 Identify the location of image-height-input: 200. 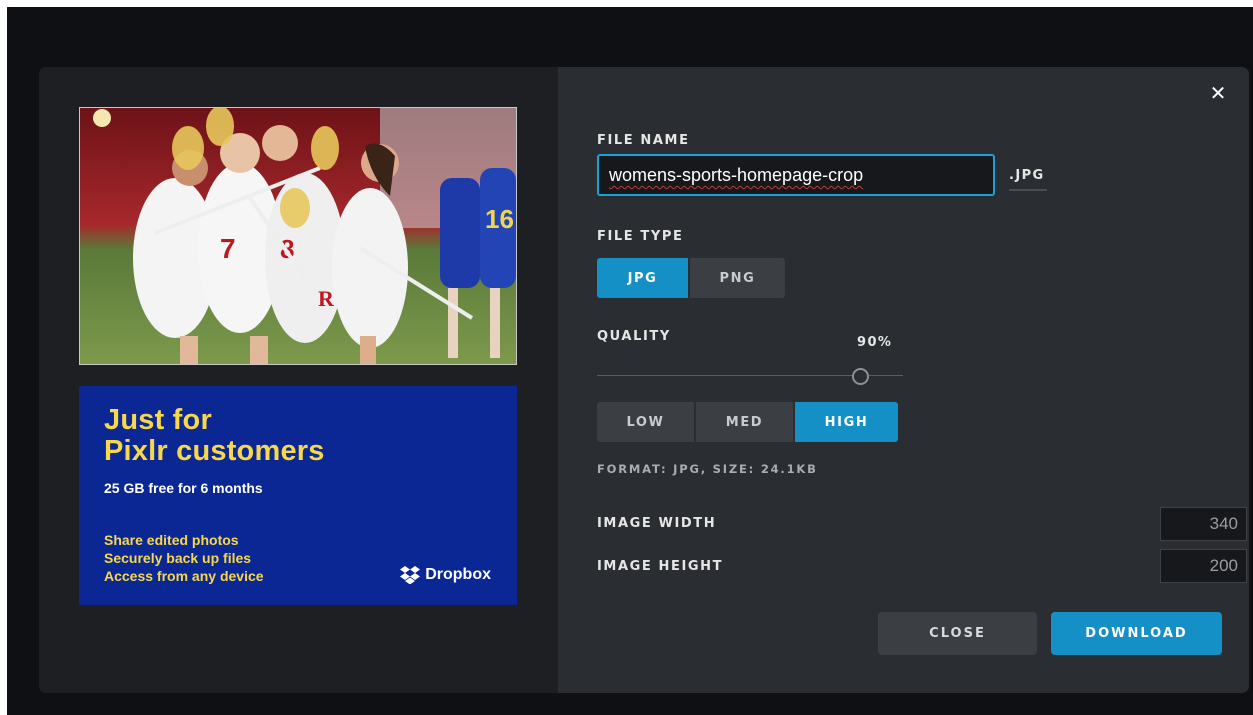
(1203, 566).